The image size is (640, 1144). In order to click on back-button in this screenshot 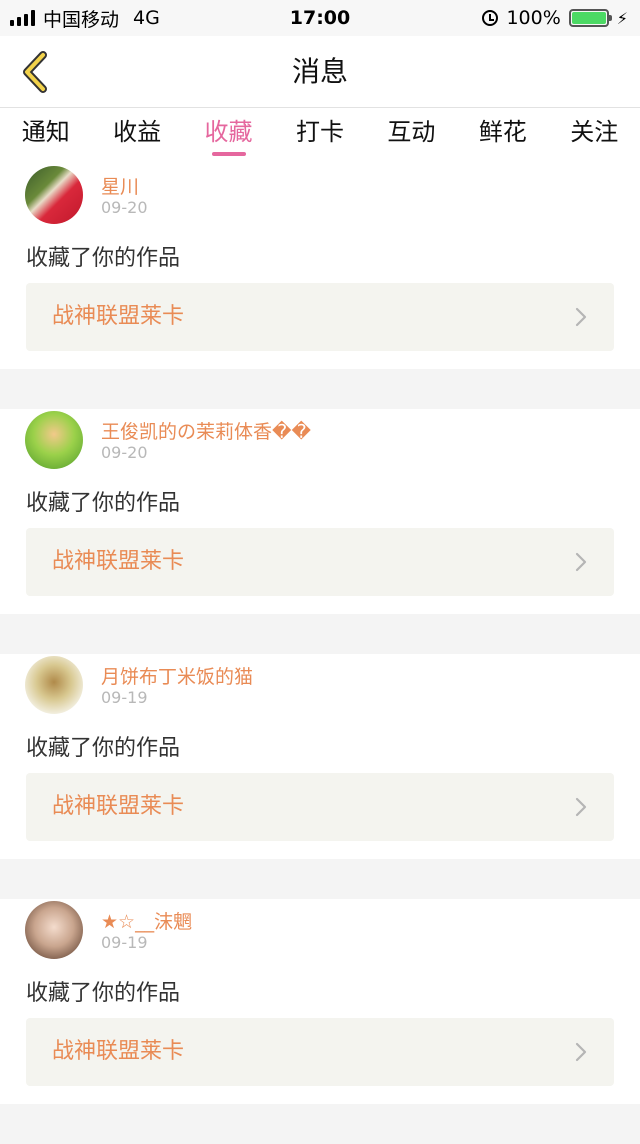, I will do `click(34, 72)`.